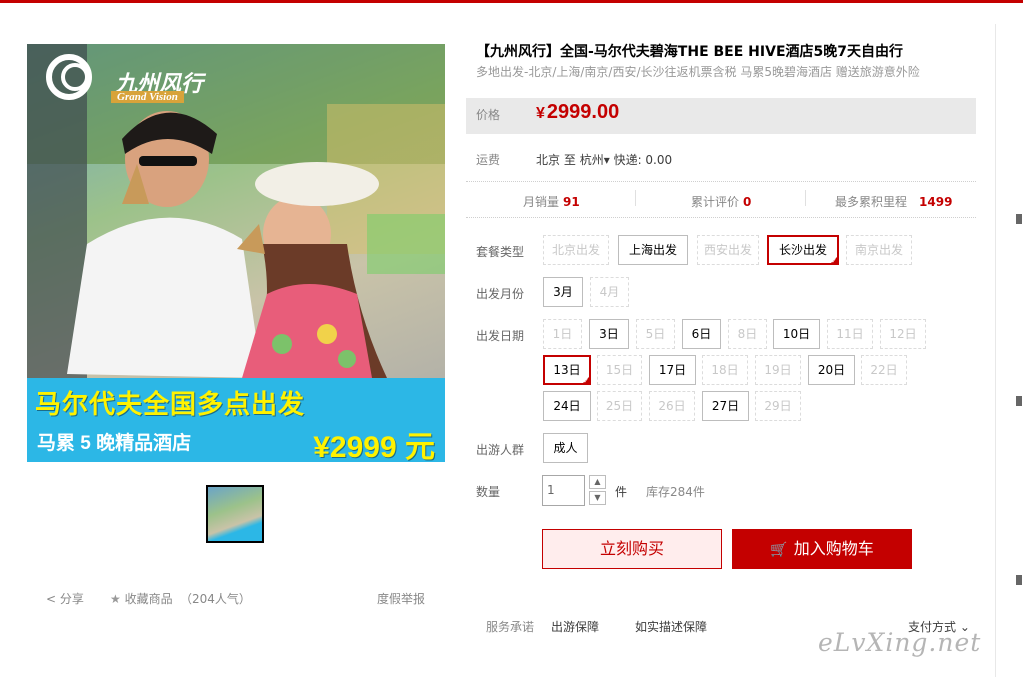 This screenshot has height=677, width=1023. What do you see at coordinates (850, 334) in the screenshot?
I see `date-option: 11日` at bounding box center [850, 334].